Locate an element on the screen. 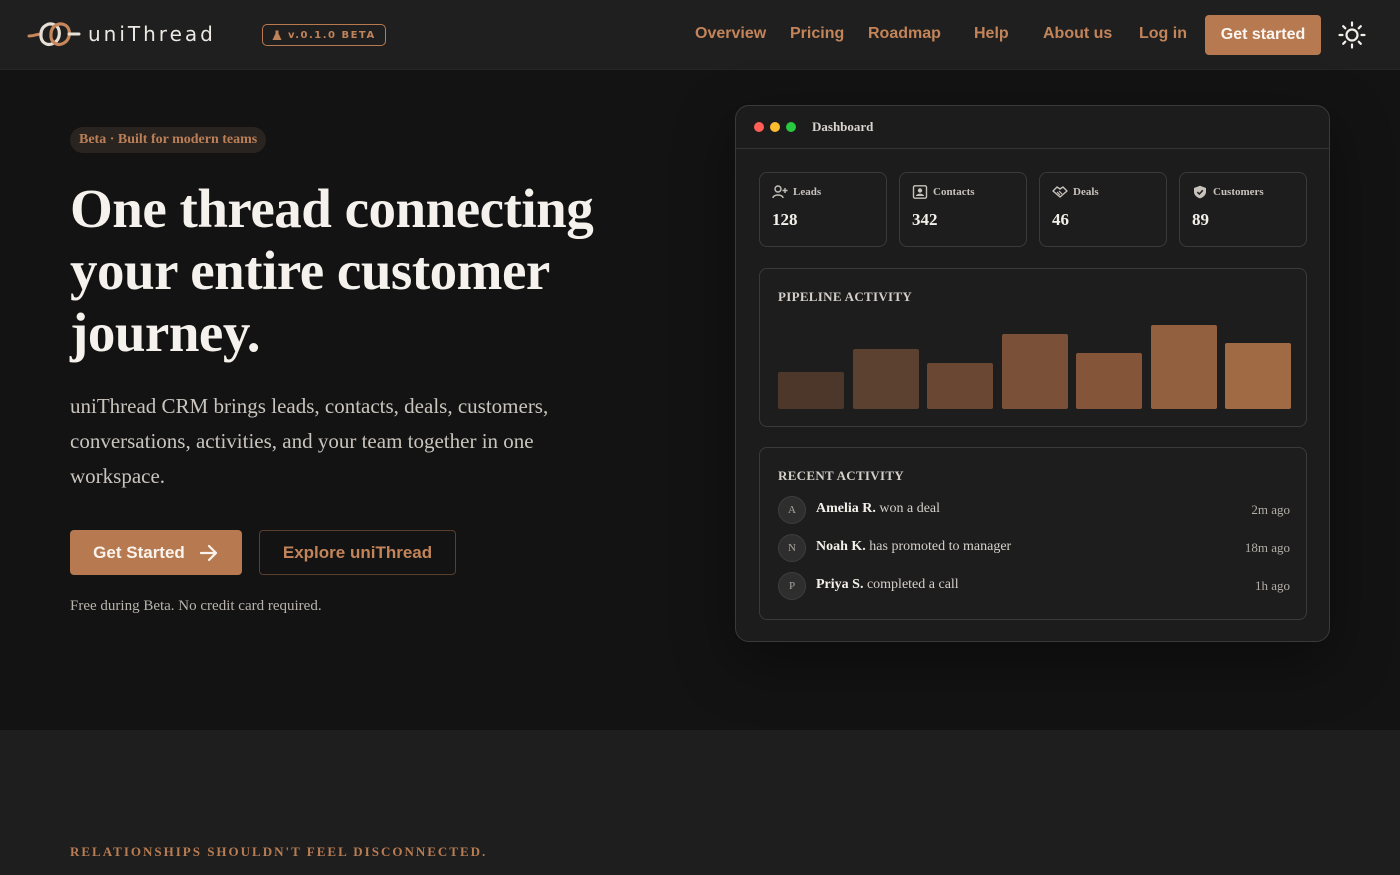 This screenshot has height=875, width=1400. stat-value-contacts: 342 is located at coordinates (925, 219).